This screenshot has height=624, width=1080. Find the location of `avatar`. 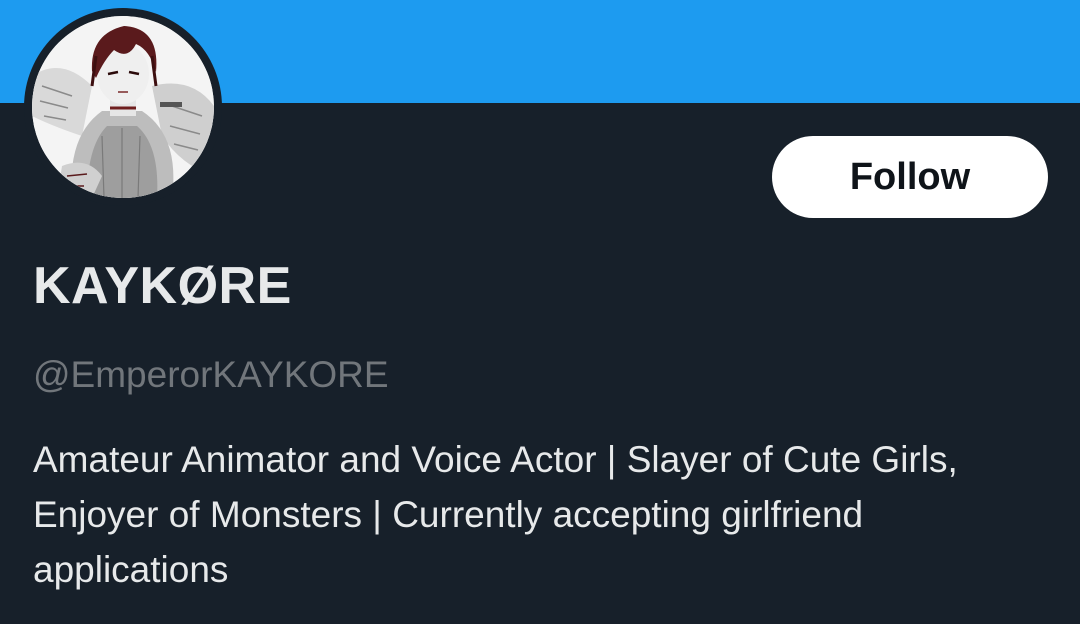

avatar is located at coordinates (123, 107).